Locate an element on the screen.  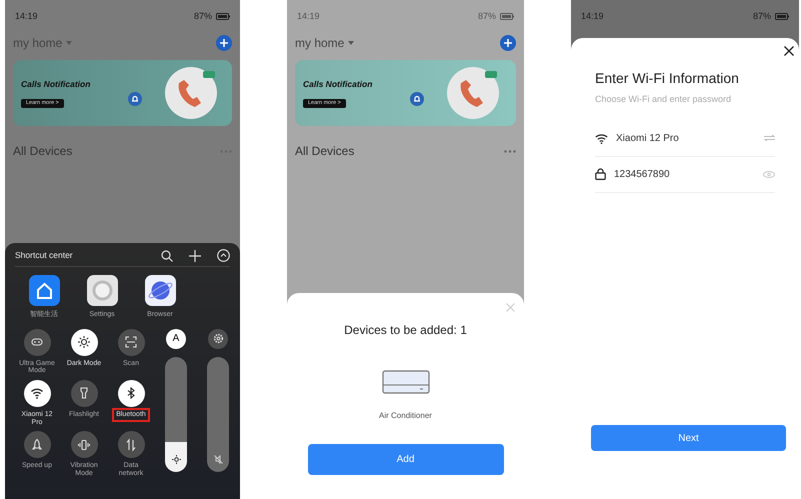
vibration-icon is located at coordinates (84, 445).